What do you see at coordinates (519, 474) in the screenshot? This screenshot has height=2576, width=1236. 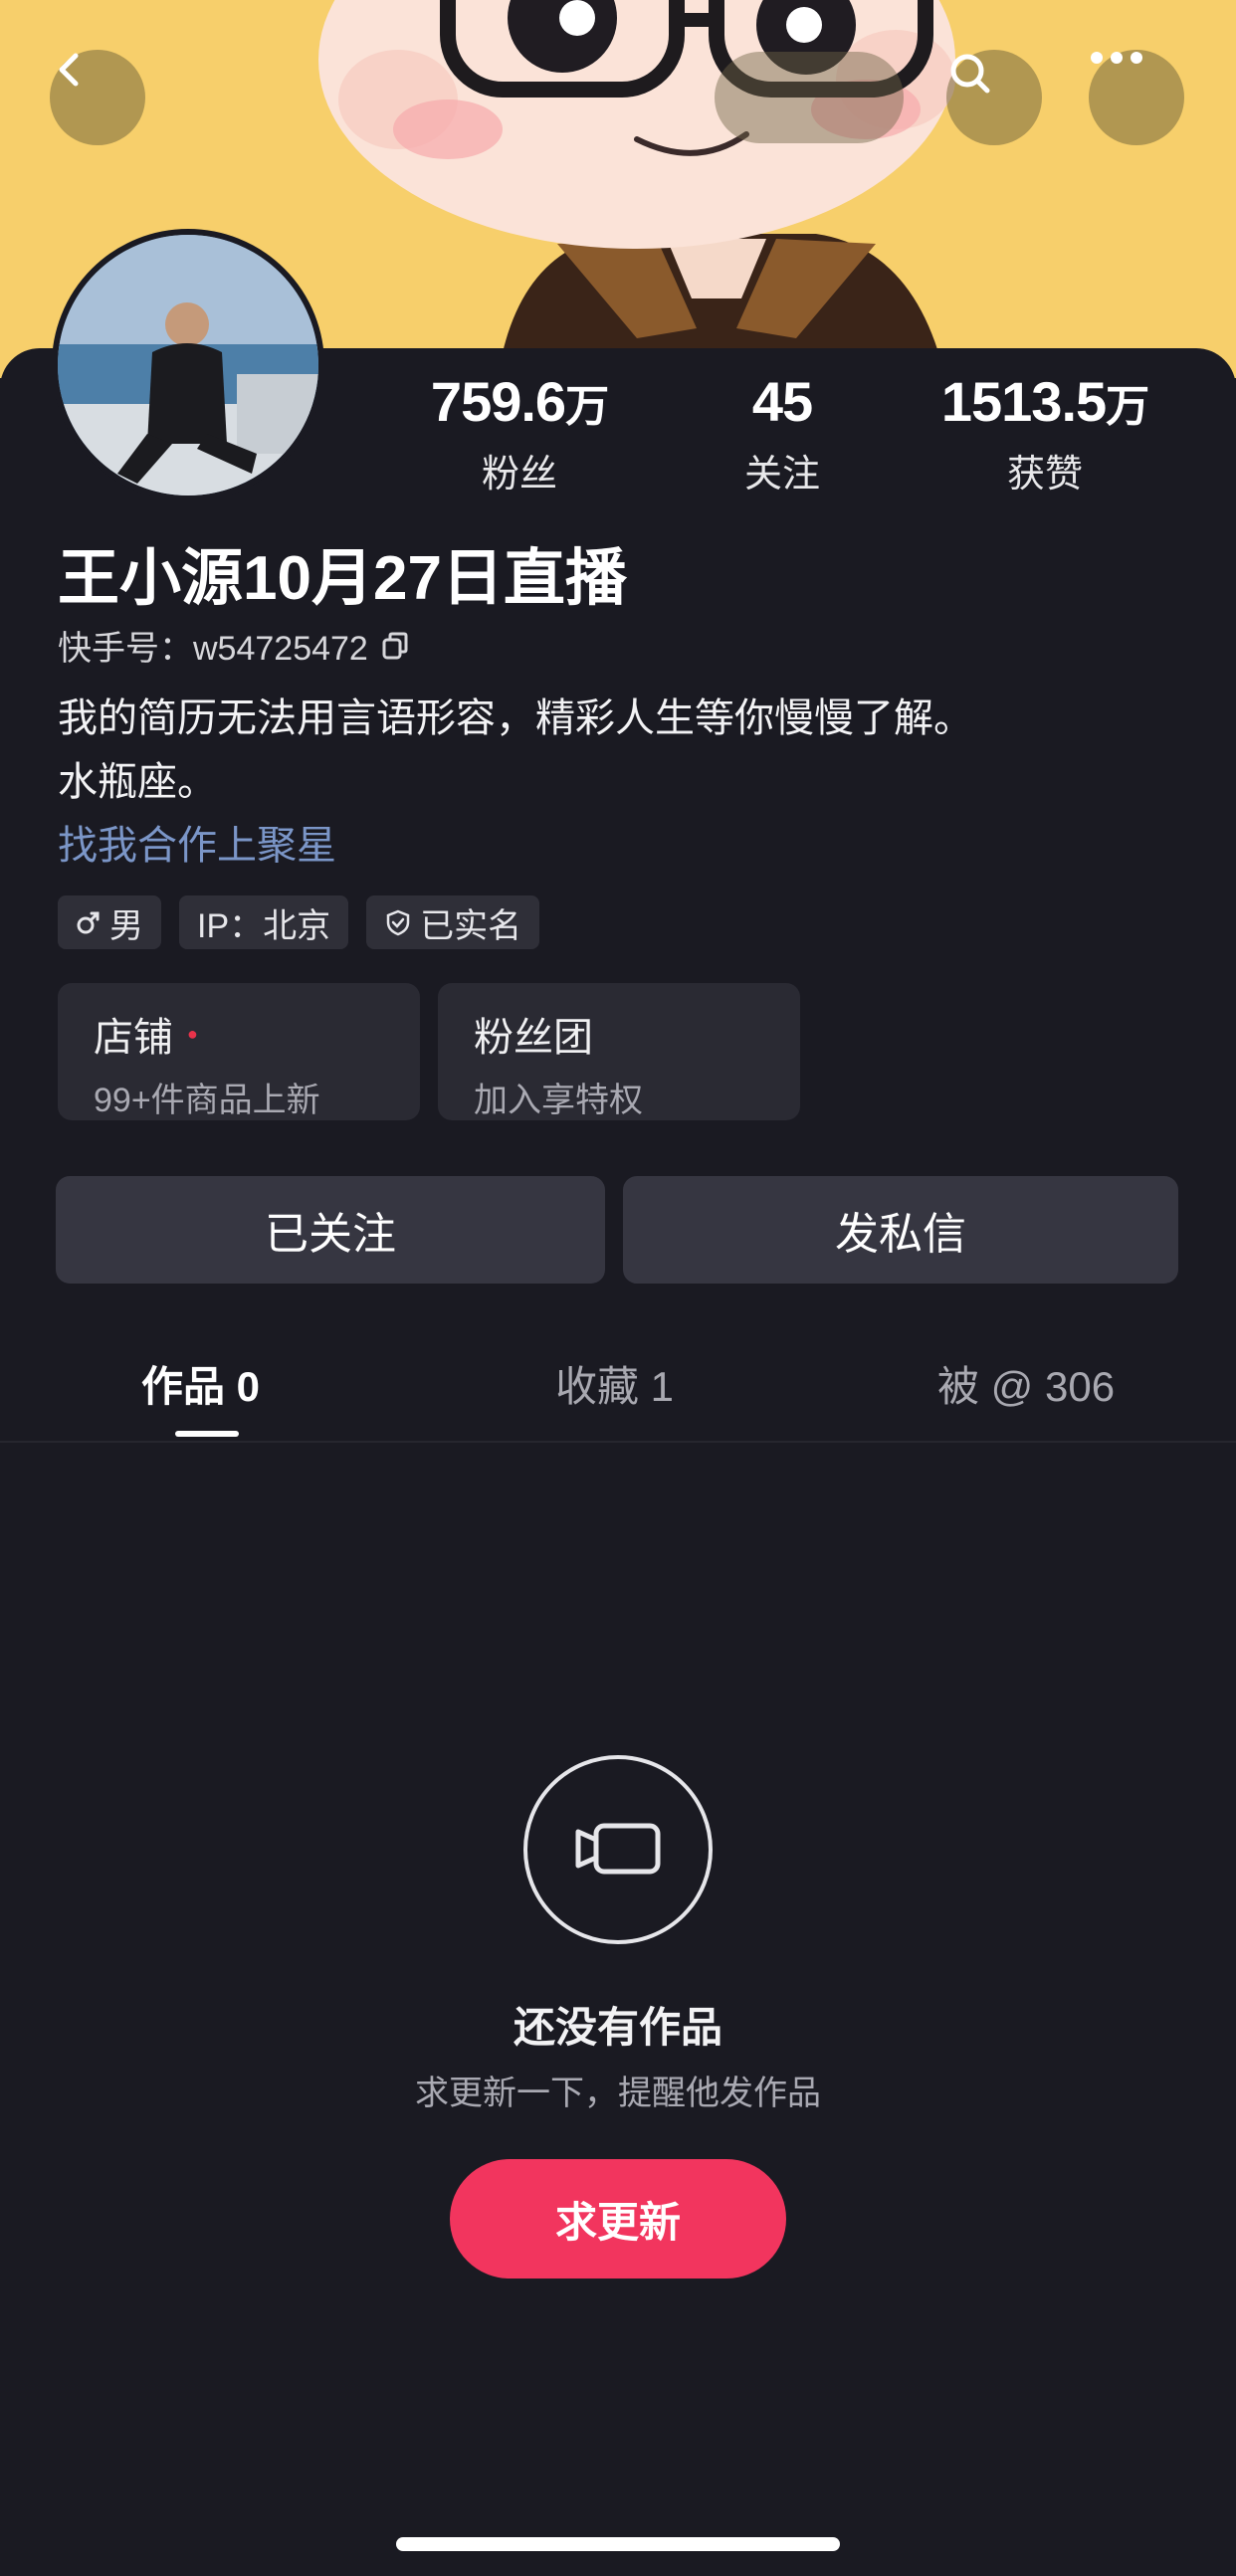 I see `stat-followers-label: 粉丝` at bounding box center [519, 474].